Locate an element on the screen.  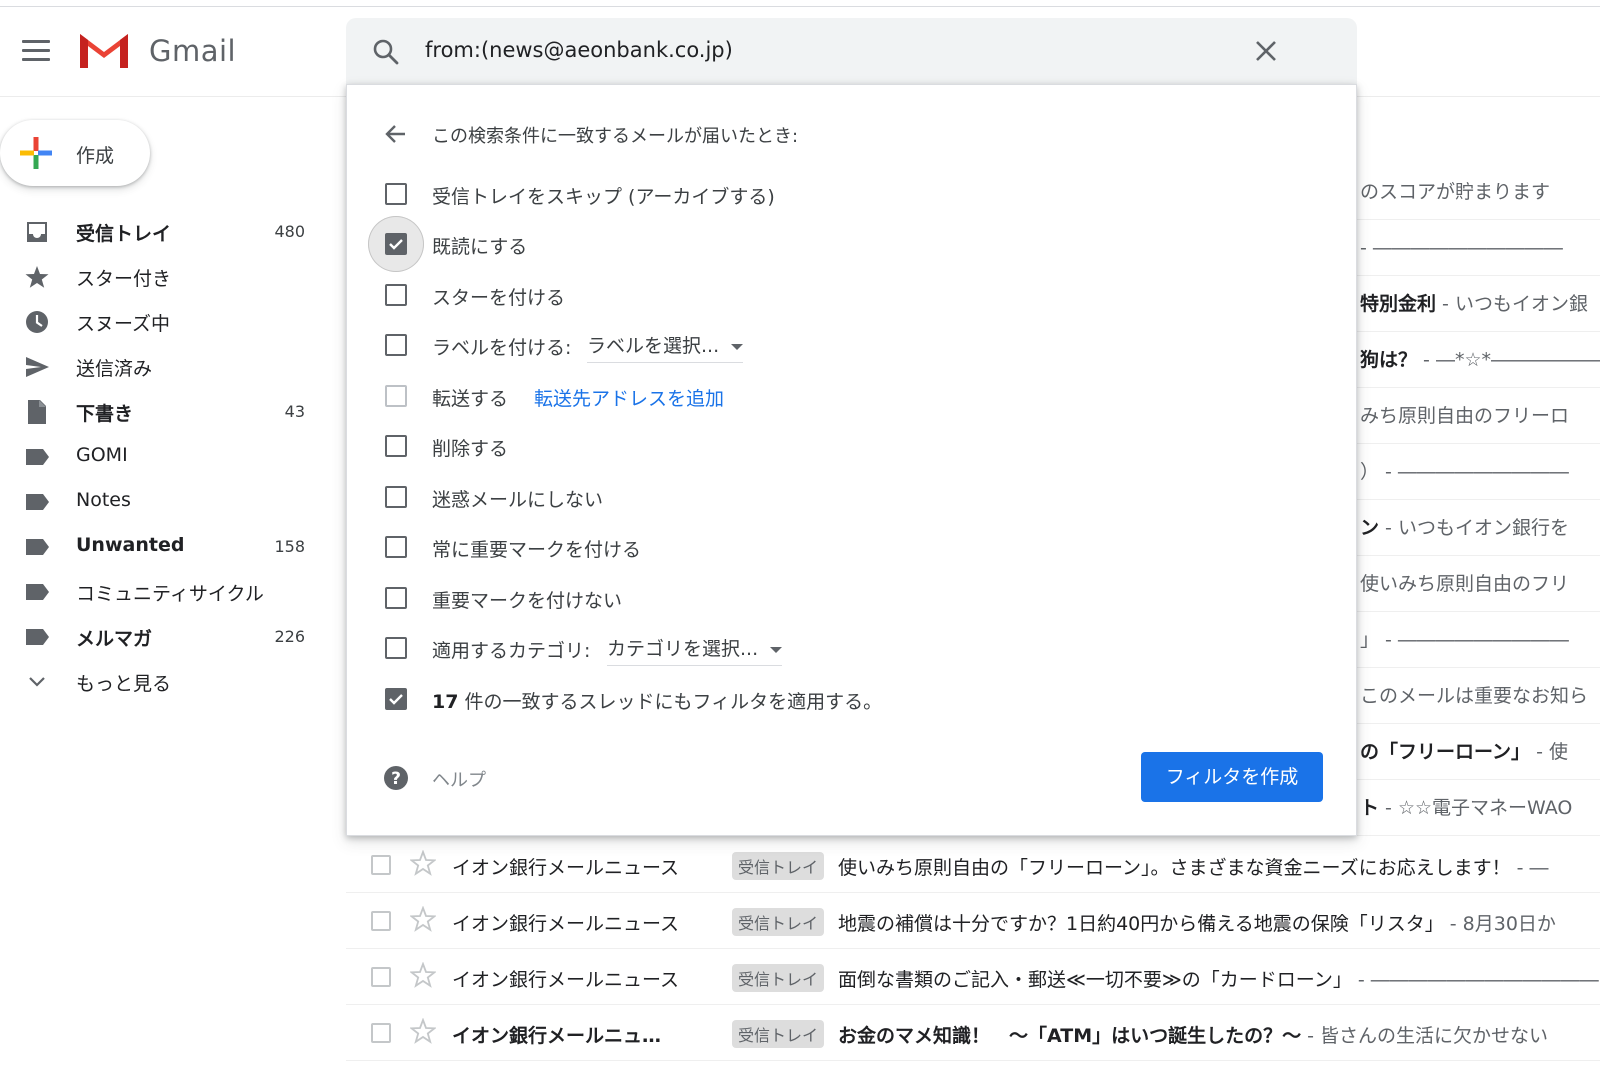
list-item-text: のスコアが貯まります is located at coordinates (1455, 192).